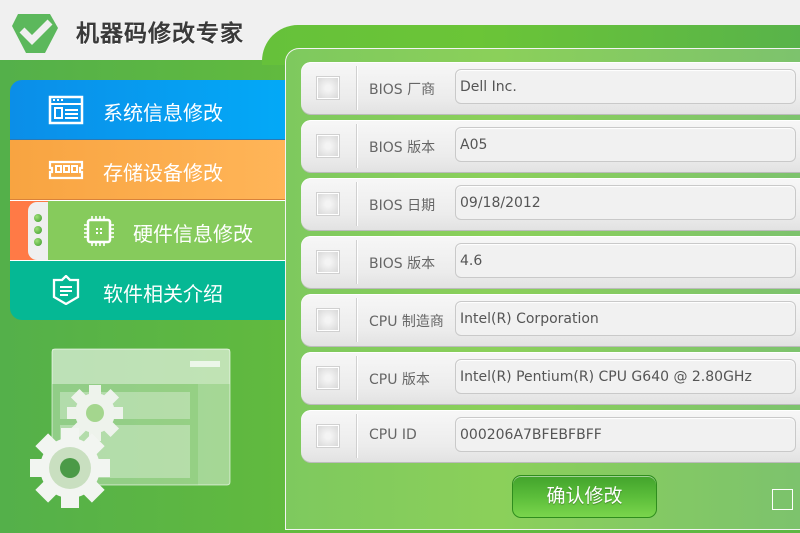 This screenshot has height=533, width=800. Describe the element at coordinates (66, 290) in the screenshot. I see `shield-document-icon` at that location.